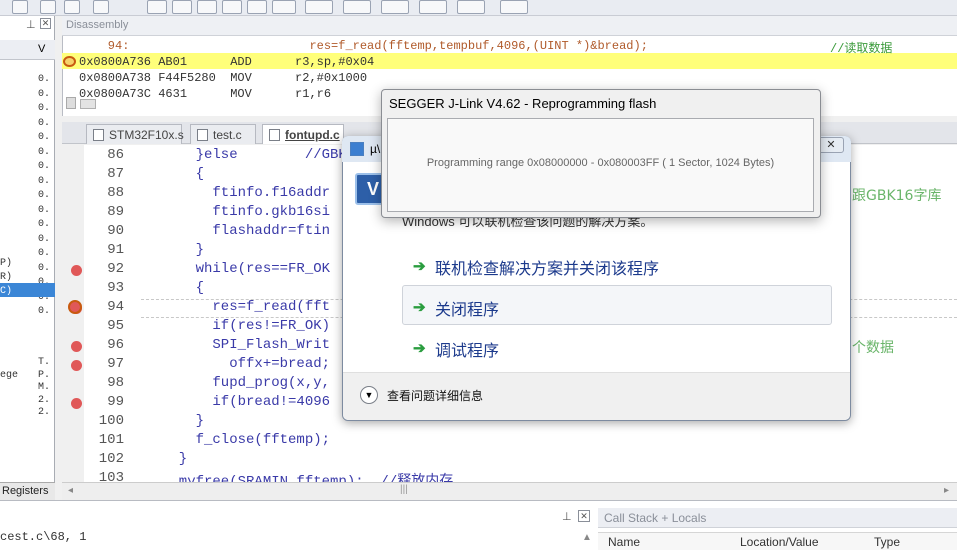 This screenshot has height=550, width=957. What do you see at coordinates (246, 440) in the screenshot?
I see `code-text: f_close(fftemp);` at bounding box center [246, 440].